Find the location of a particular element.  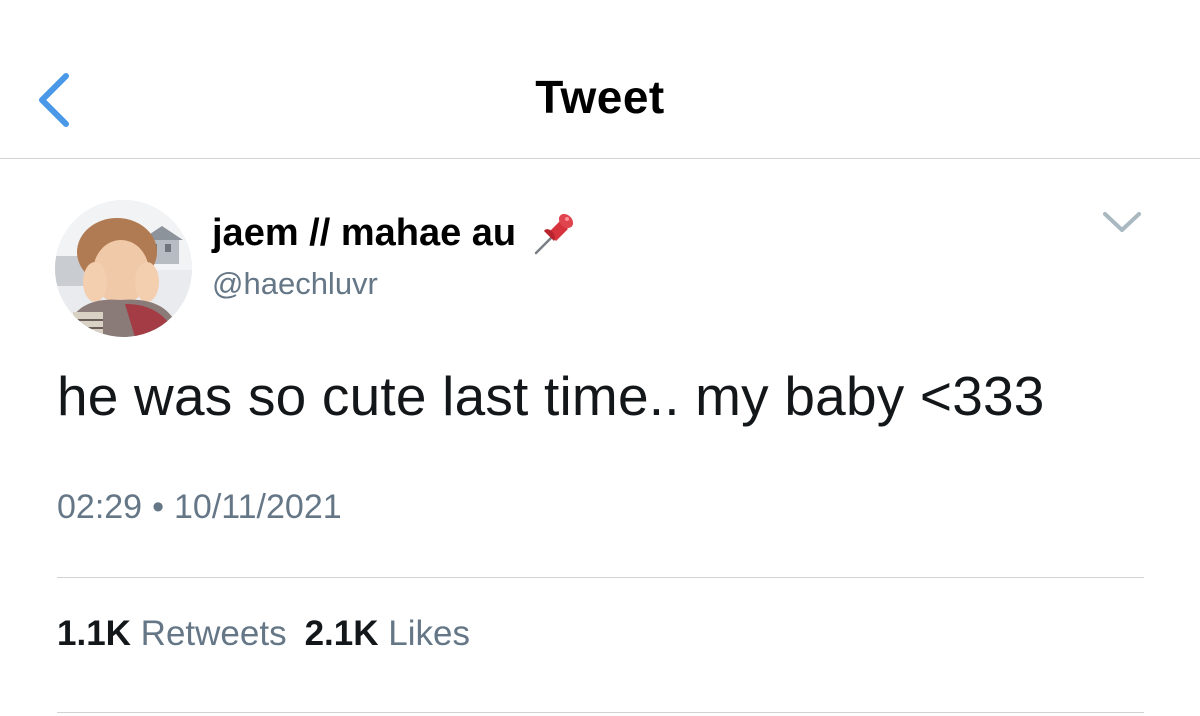

chevron-down-icon is located at coordinates (1122, 222).